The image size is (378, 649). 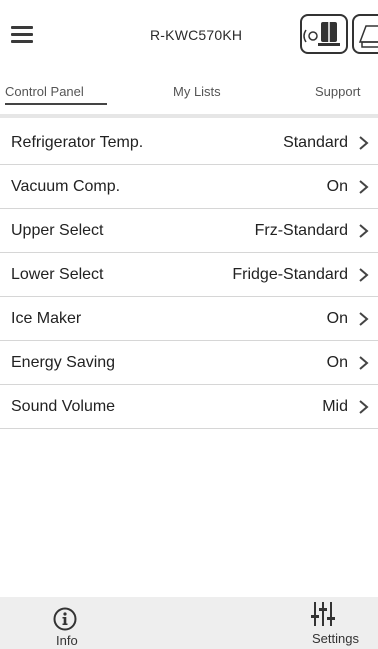 I want to click on tab-support: Support, so click(x=338, y=91).